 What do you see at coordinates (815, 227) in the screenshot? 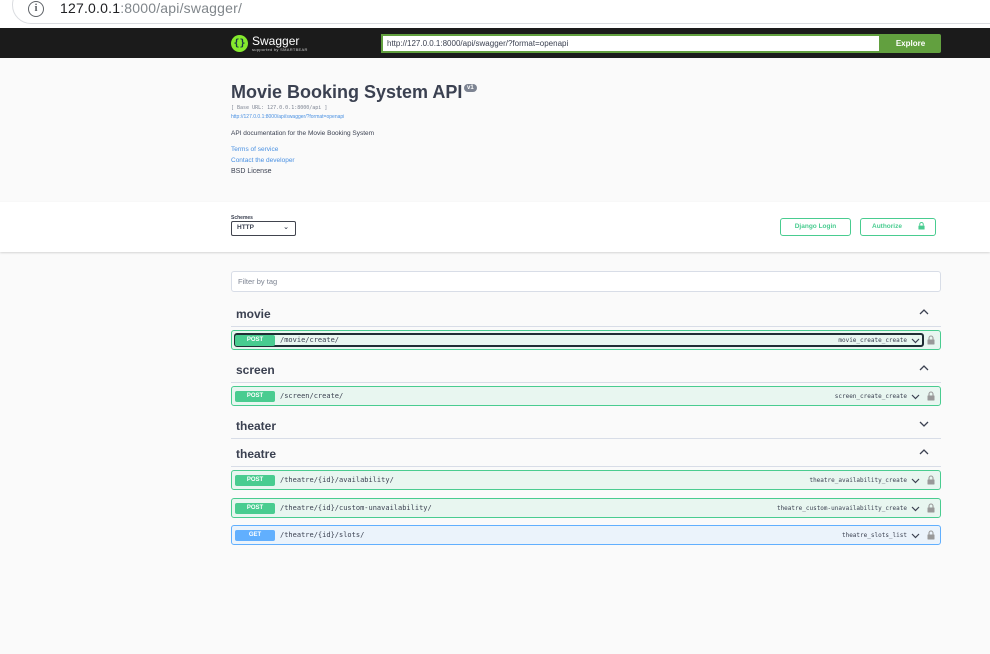
I see `django-login-button: Django Login` at bounding box center [815, 227].